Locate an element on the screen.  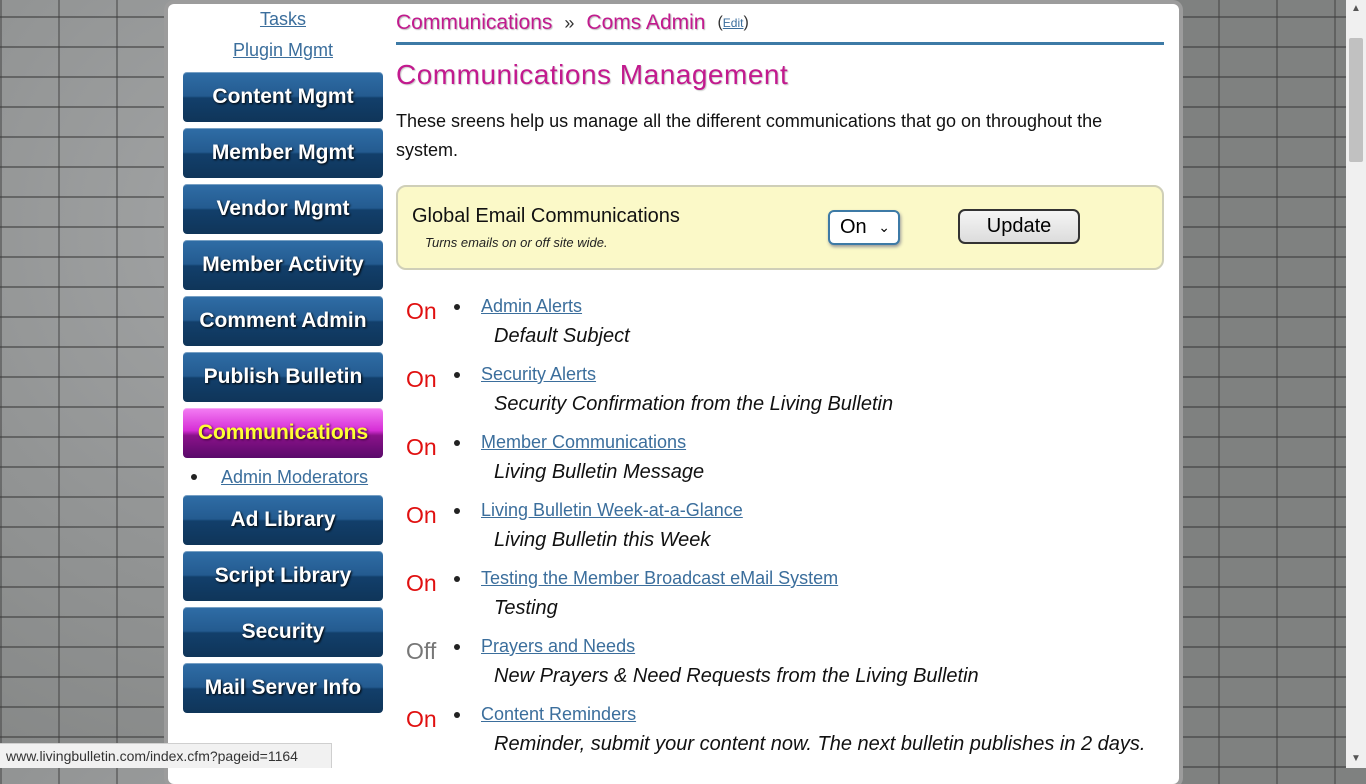
breadcrumb-coms-admin: Coms Admin is located at coordinates (645, 23).